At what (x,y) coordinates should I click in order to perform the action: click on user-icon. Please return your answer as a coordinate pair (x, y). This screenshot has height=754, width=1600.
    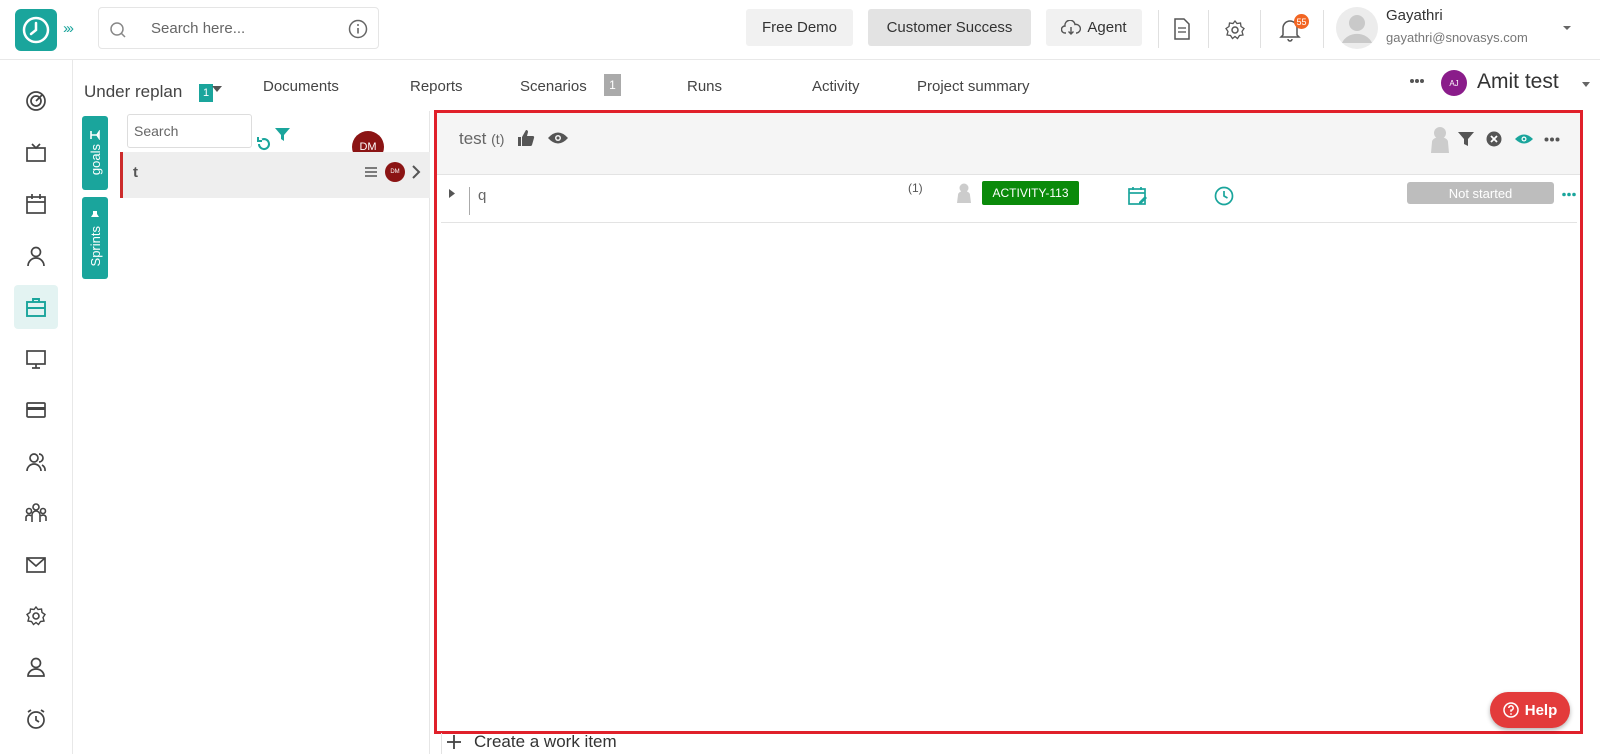
    Looking at the image, I should click on (36, 256).